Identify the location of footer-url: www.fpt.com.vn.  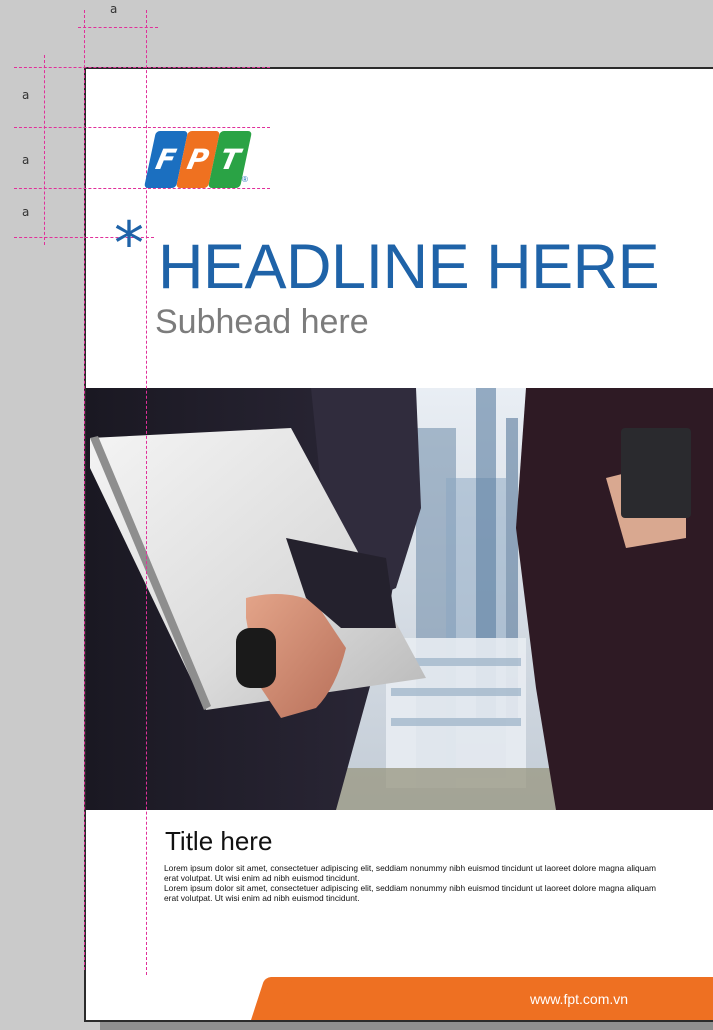
(579, 999).